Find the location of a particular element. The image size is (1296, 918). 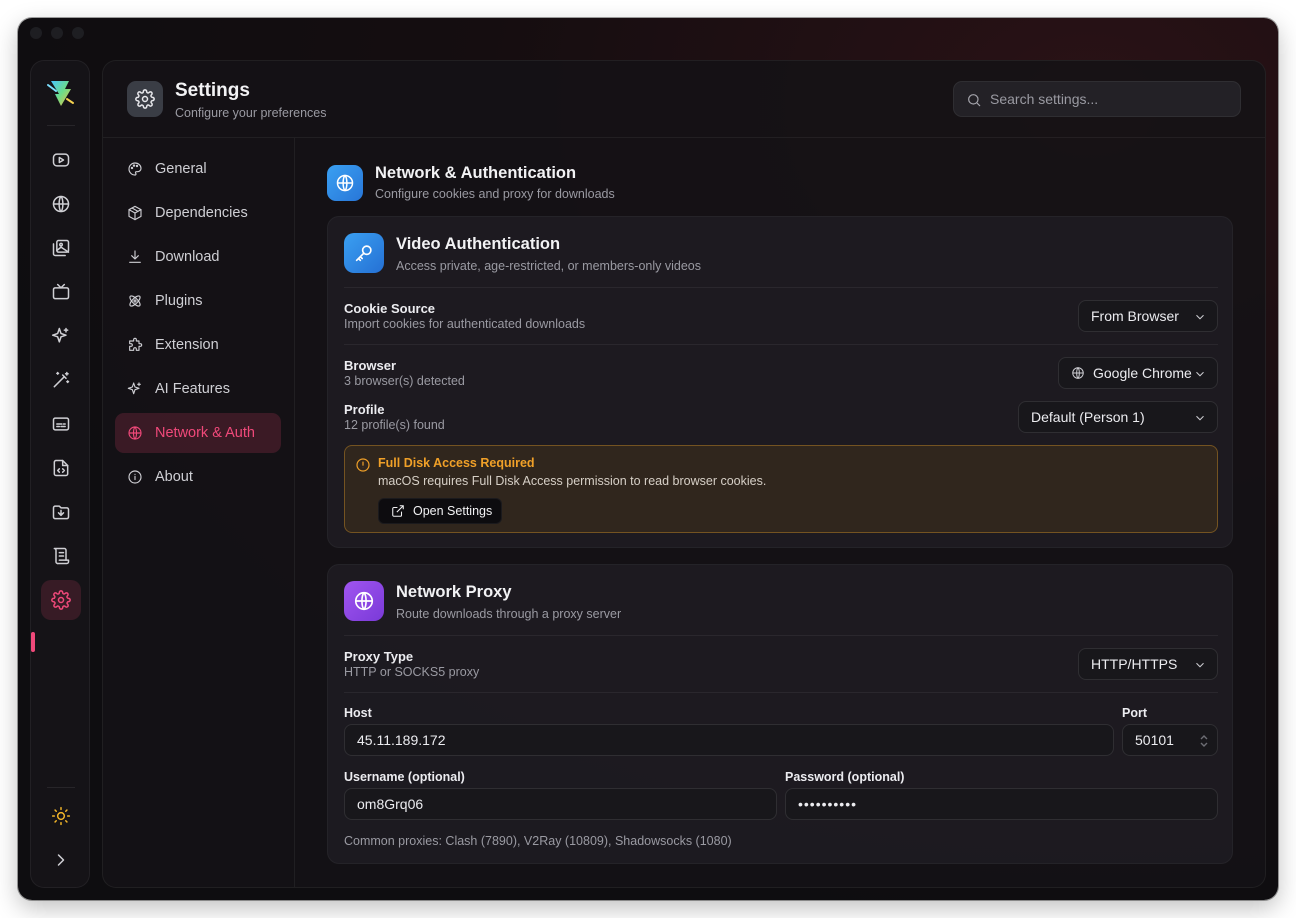

nav-item-network-auth: Network & Auth is located at coordinates (198, 433).